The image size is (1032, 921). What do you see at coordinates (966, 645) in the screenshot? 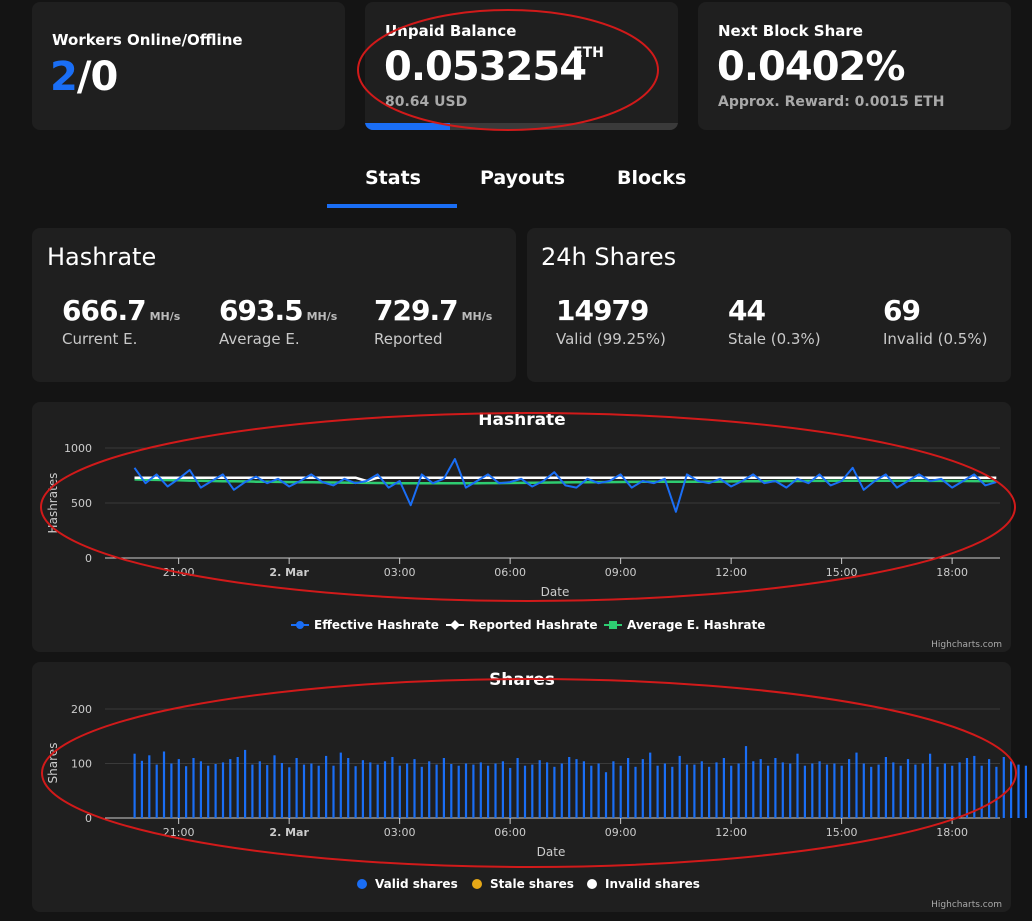
I see `hashrate-chart-credits: Highcharts.com` at bounding box center [966, 645].